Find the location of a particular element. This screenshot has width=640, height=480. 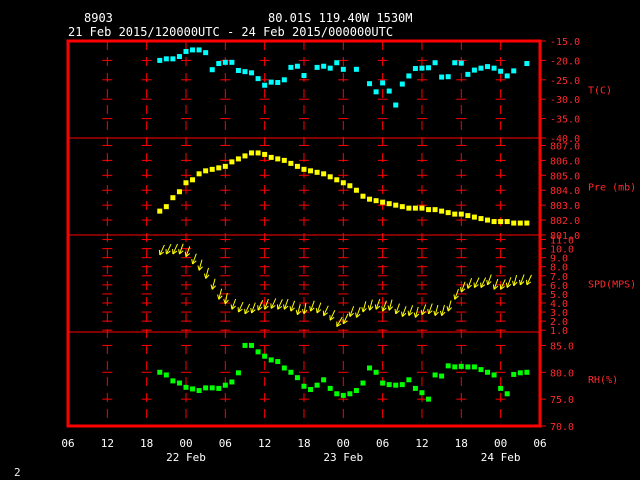

wind-speed-label: SPD(MPS) is located at coordinates (612, 285).